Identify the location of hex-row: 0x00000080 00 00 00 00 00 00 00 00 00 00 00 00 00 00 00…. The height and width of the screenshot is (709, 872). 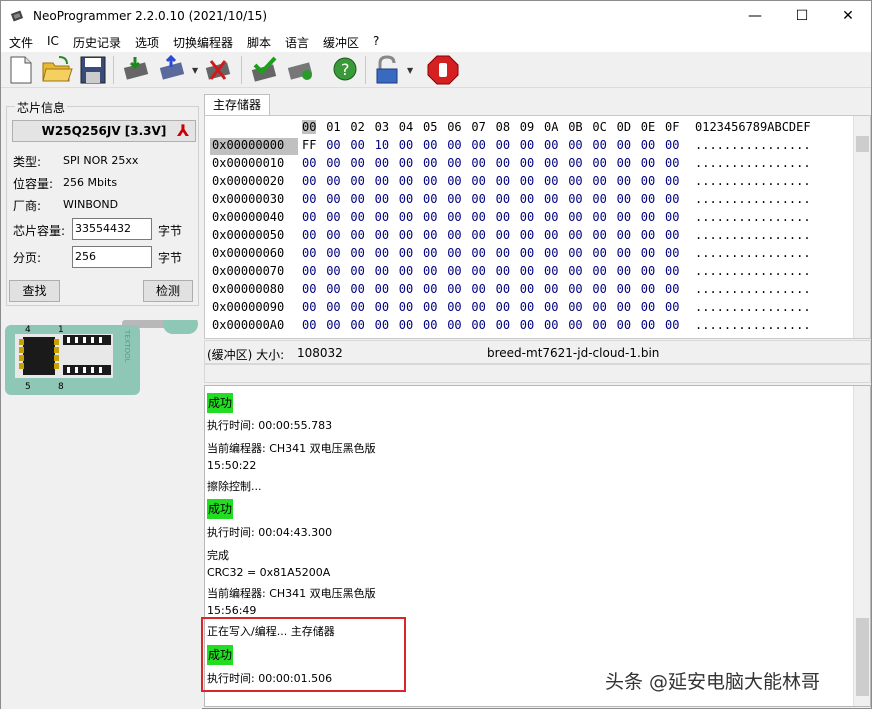
(530, 291).